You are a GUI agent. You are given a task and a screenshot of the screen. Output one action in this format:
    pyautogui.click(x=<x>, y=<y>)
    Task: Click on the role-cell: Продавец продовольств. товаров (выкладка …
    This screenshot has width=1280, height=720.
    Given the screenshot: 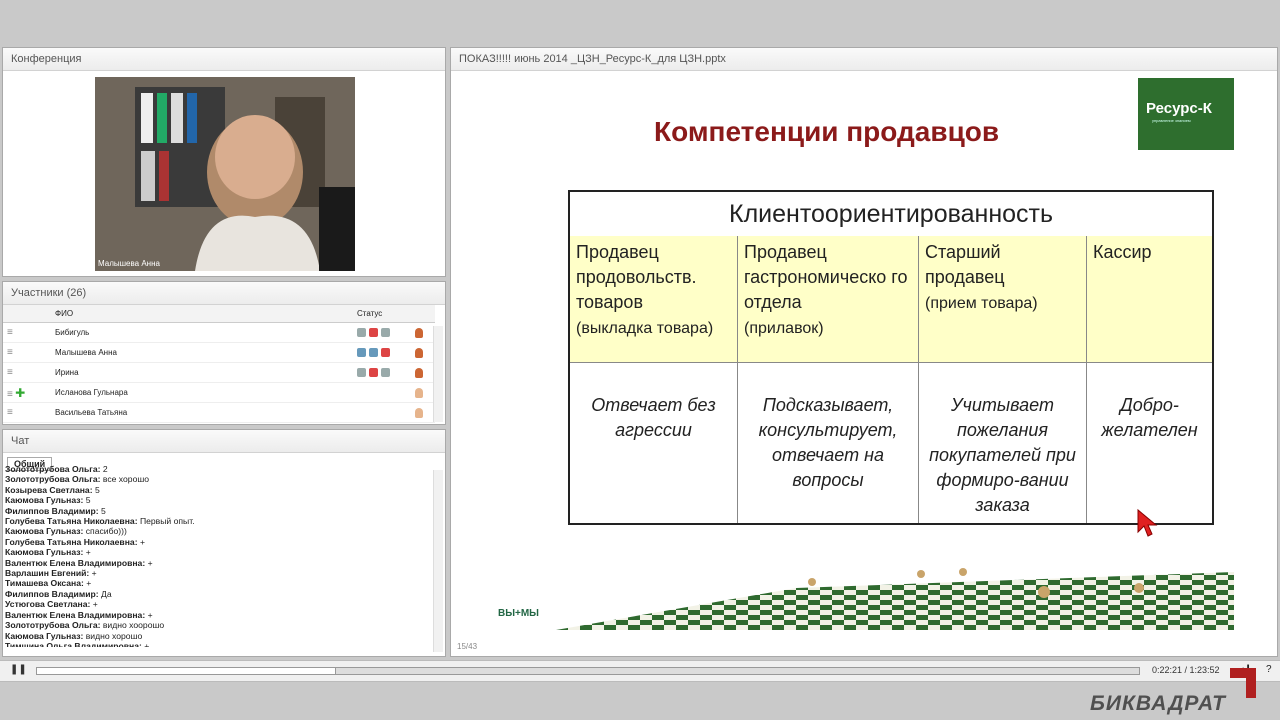 What is the action you would take?
    pyautogui.click(x=654, y=299)
    